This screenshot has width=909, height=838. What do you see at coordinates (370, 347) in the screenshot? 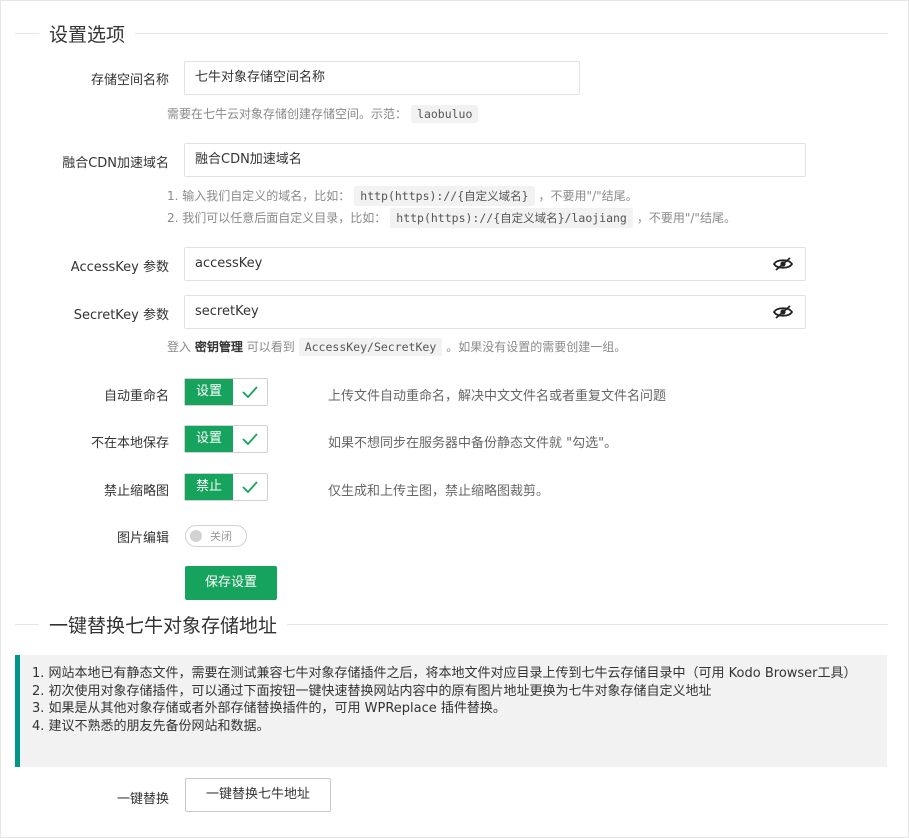
I see `keys-hint-code: AccessKey/SecretKey` at bounding box center [370, 347].